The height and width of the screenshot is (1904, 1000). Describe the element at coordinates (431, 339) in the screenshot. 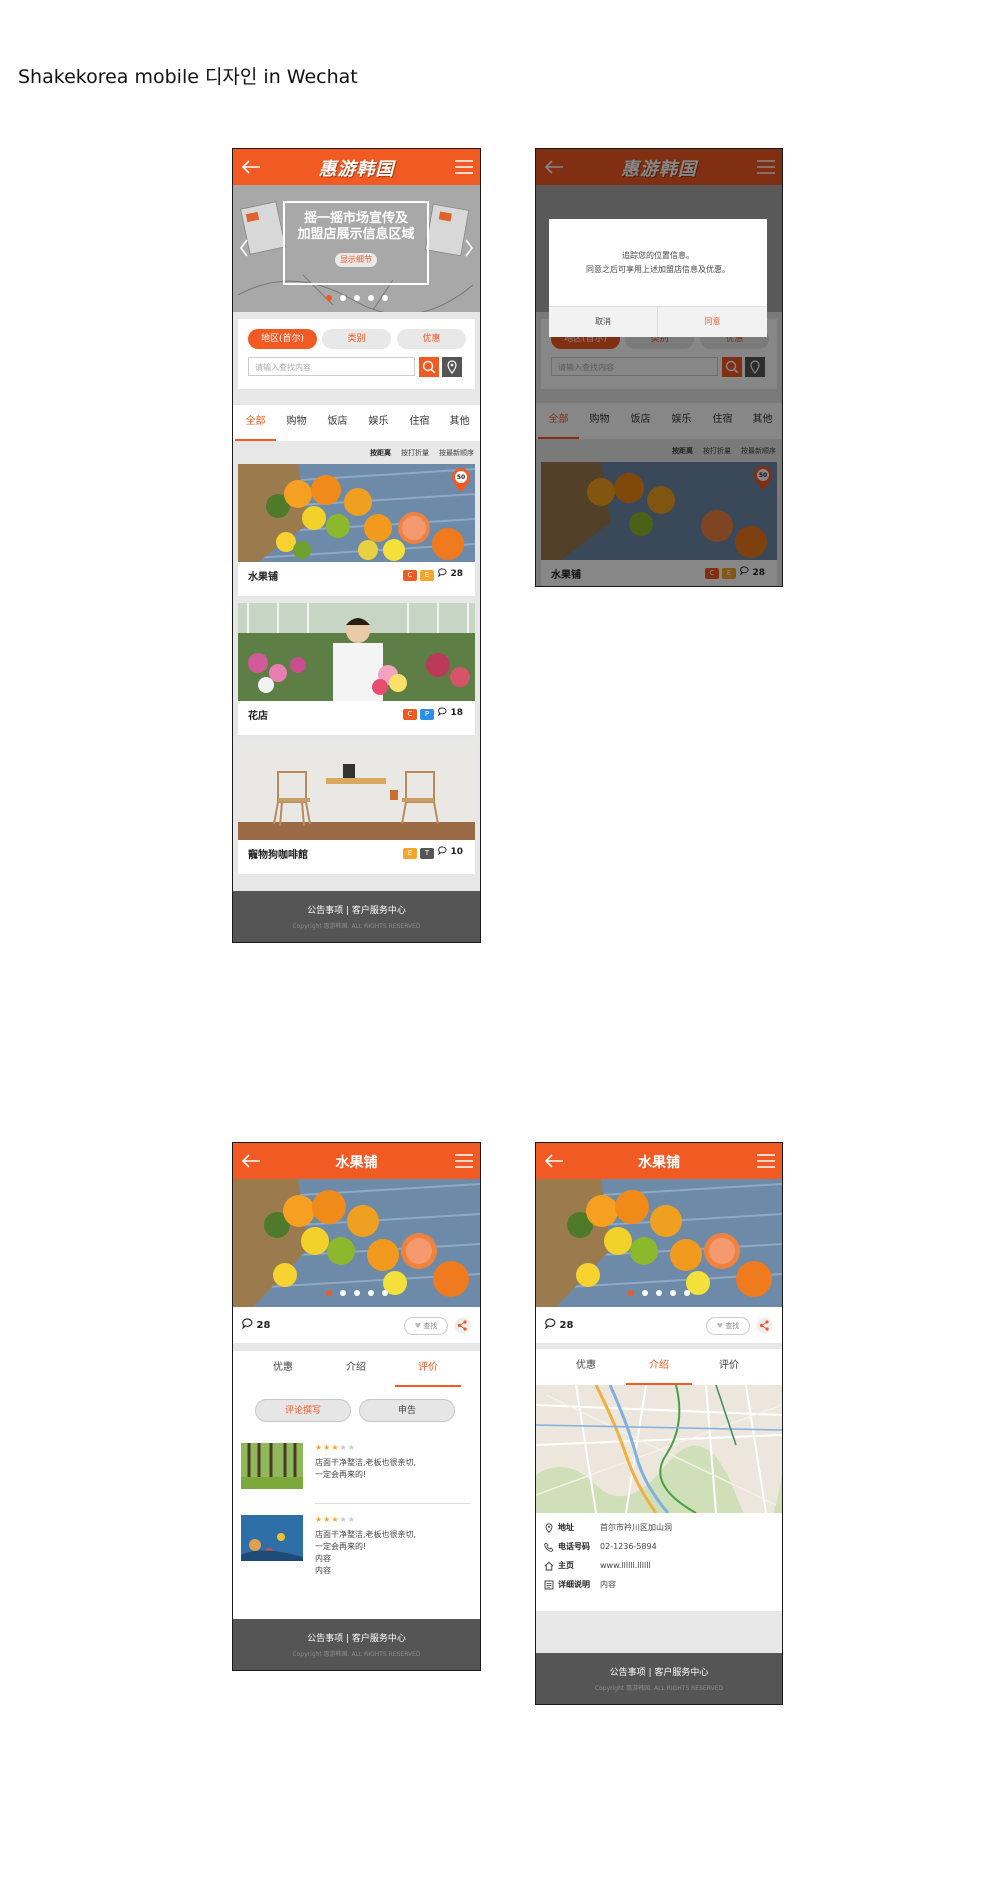

I see `filter-discount: 优惠` at that location.